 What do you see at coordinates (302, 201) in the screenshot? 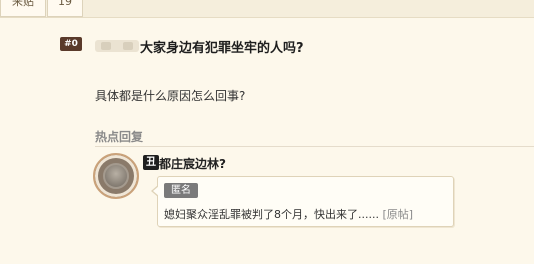
I see `reply-bubble: 匿名 媳妇聚众淫乱罪被判了8个月，快出来了...... [原帖]` at bounding box center [302, 201].